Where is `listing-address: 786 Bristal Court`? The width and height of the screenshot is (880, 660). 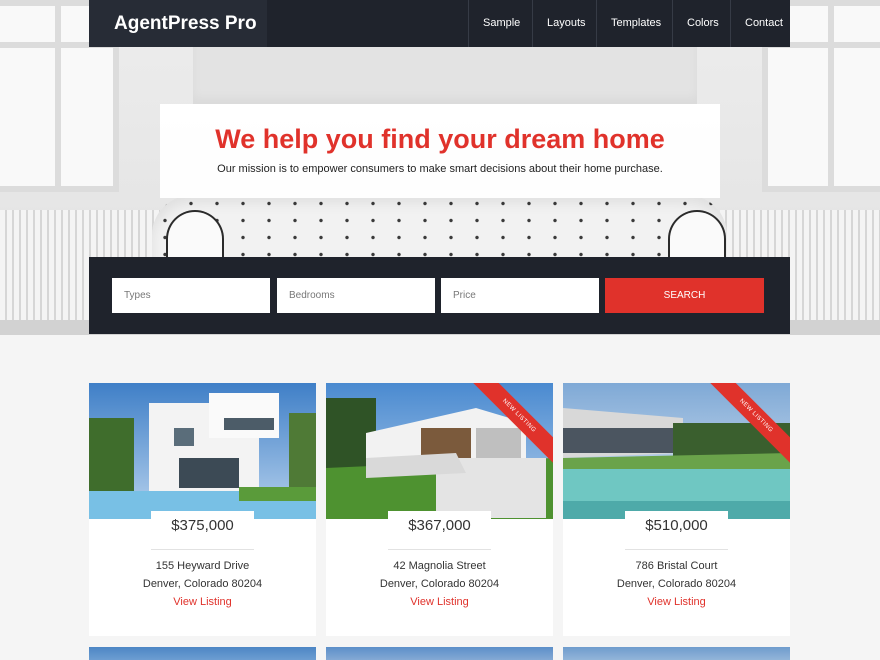
listing-address: 786 Bristal Court is located at coordinates (676, 566).